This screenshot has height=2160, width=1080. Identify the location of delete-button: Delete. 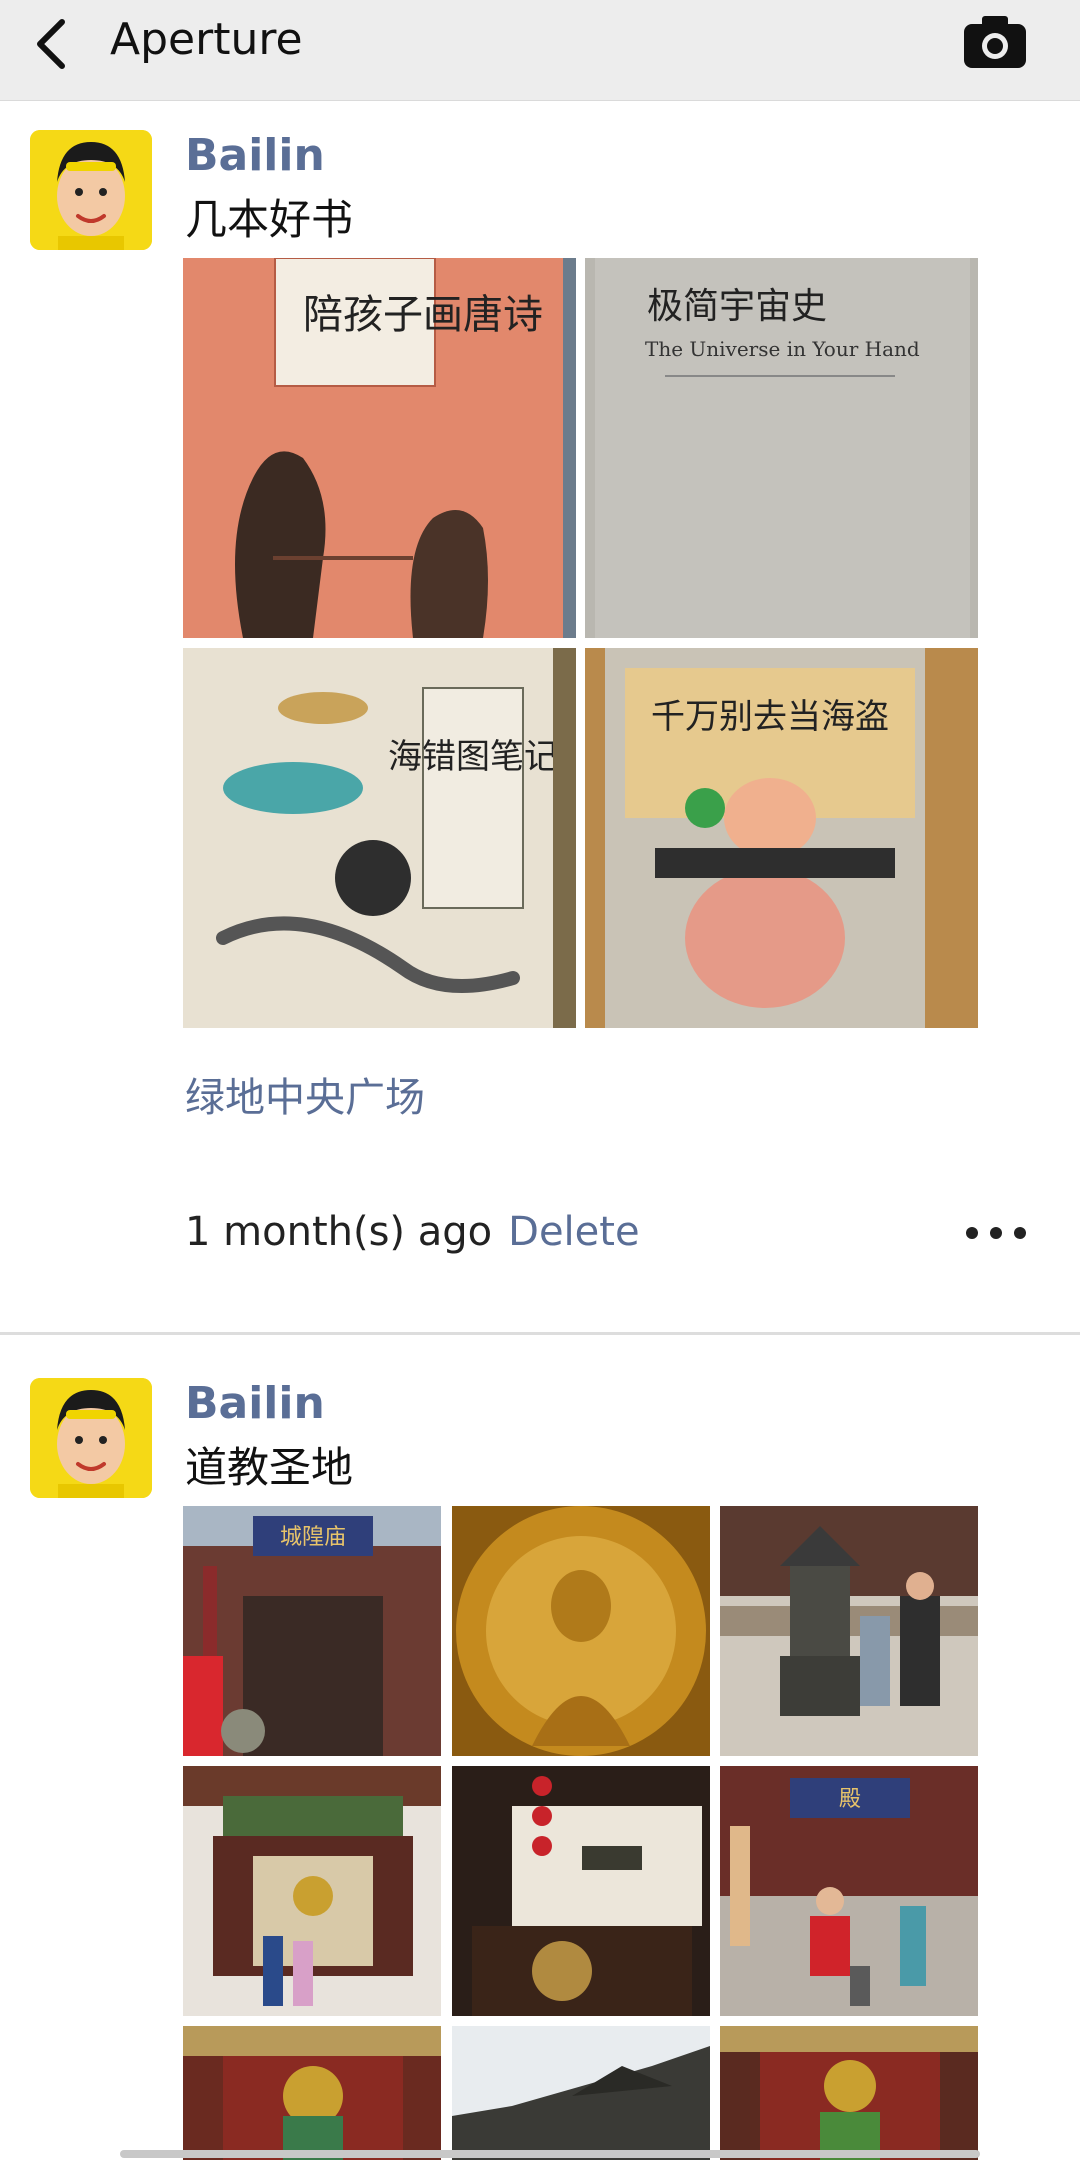
(573, 1232).